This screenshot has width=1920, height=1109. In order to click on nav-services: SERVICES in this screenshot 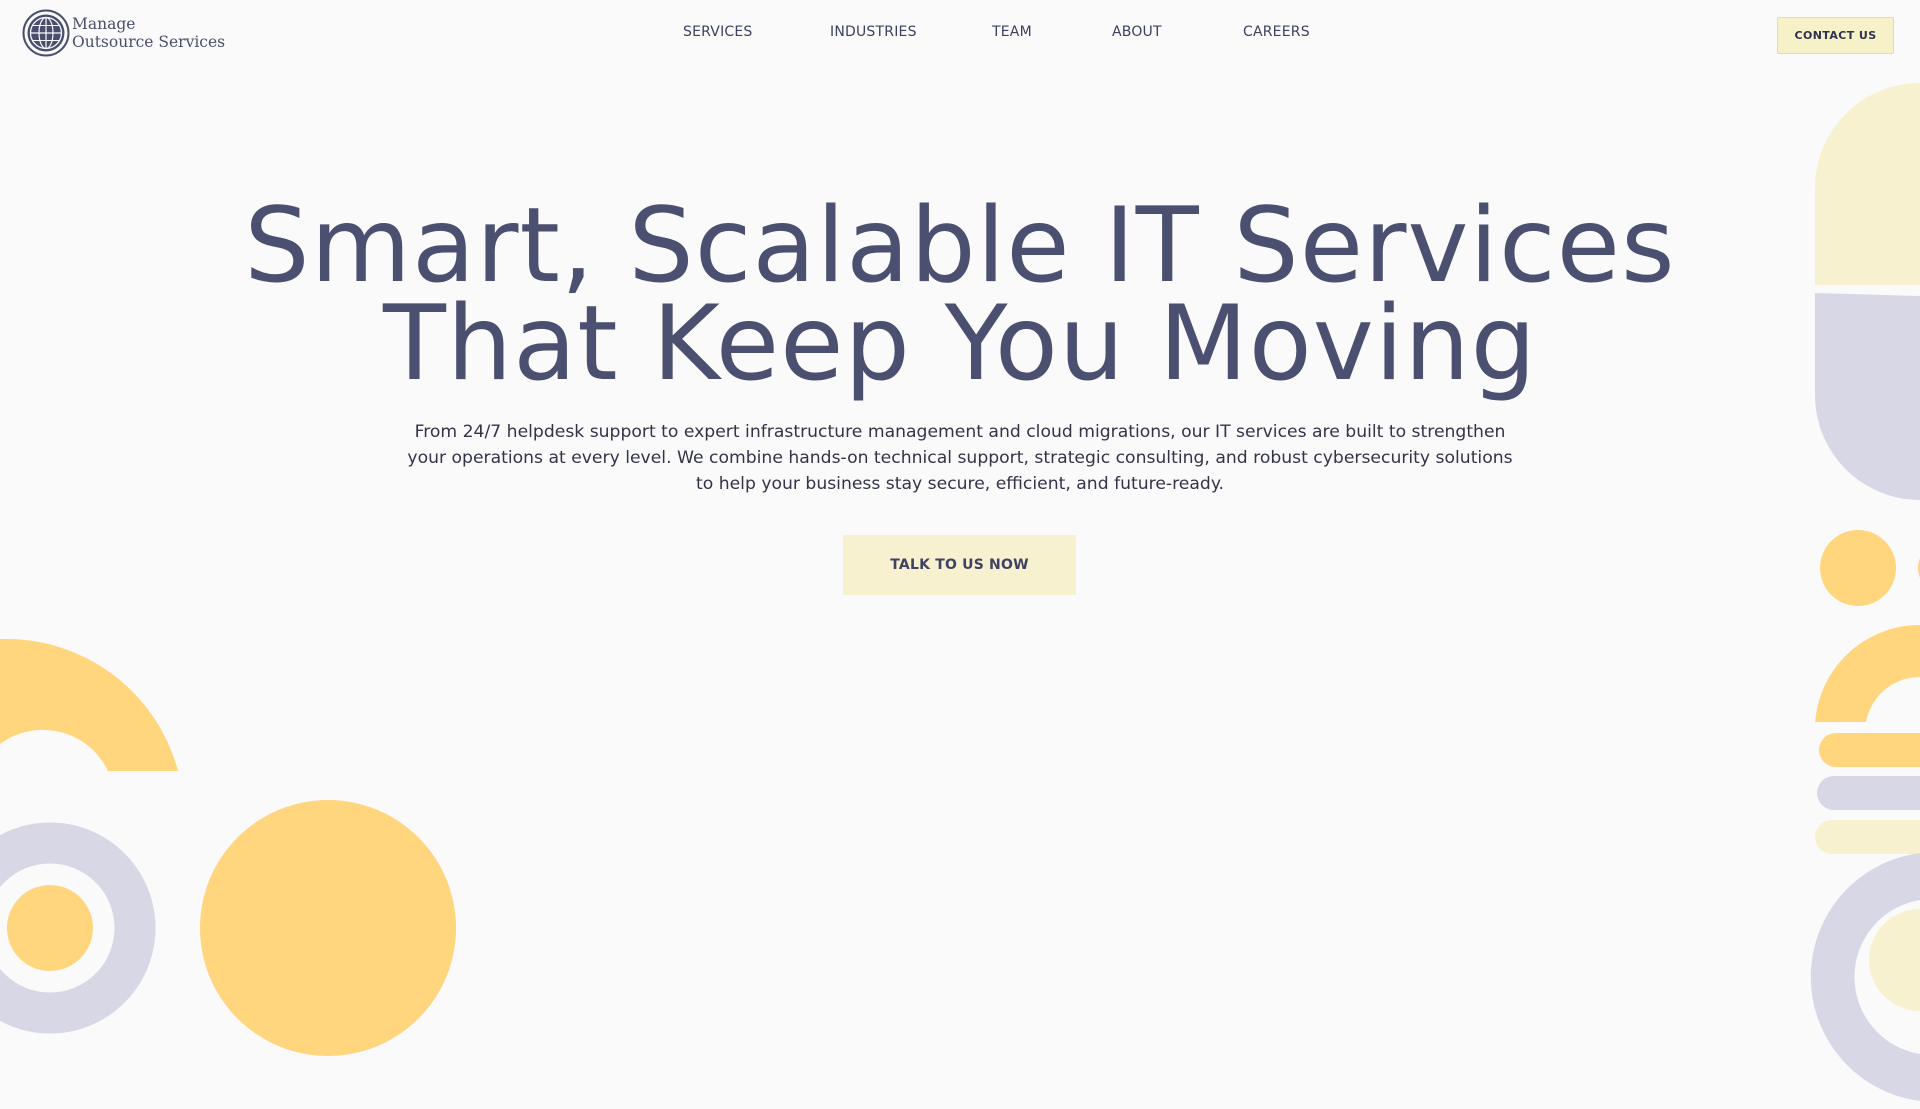, I will do `click(718, 32)`.